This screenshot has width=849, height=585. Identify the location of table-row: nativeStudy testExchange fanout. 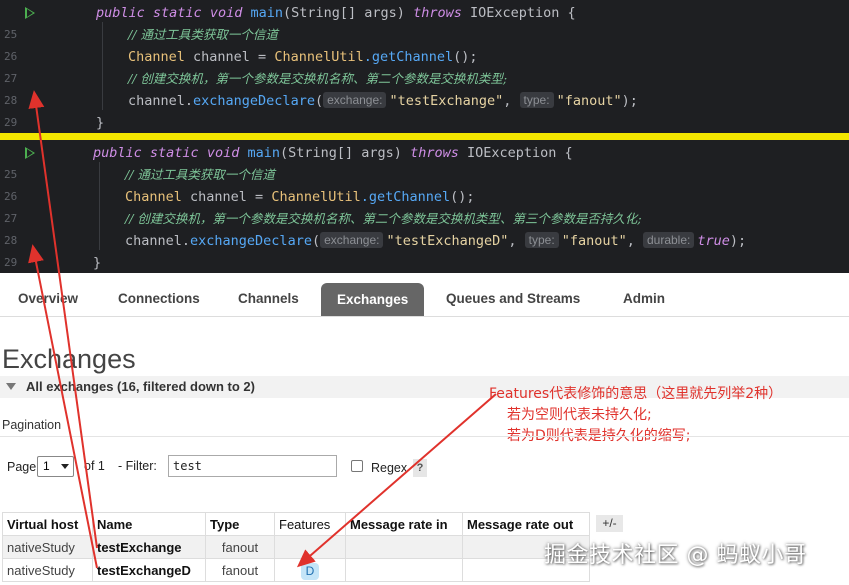
(296, 547).